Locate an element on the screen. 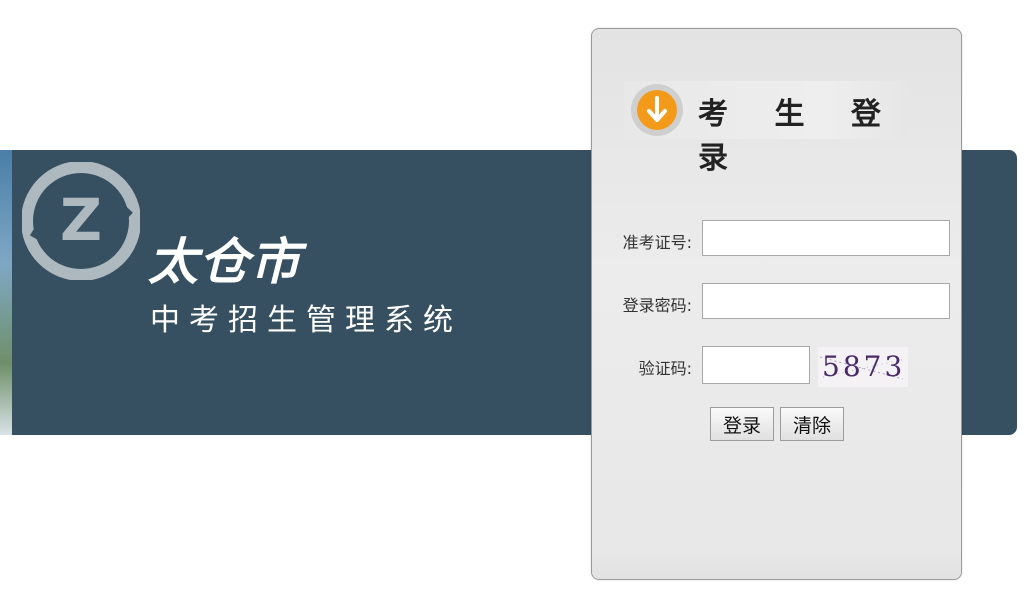 The image size is (1032, 604). password-input is located at coordinates (826, 301).